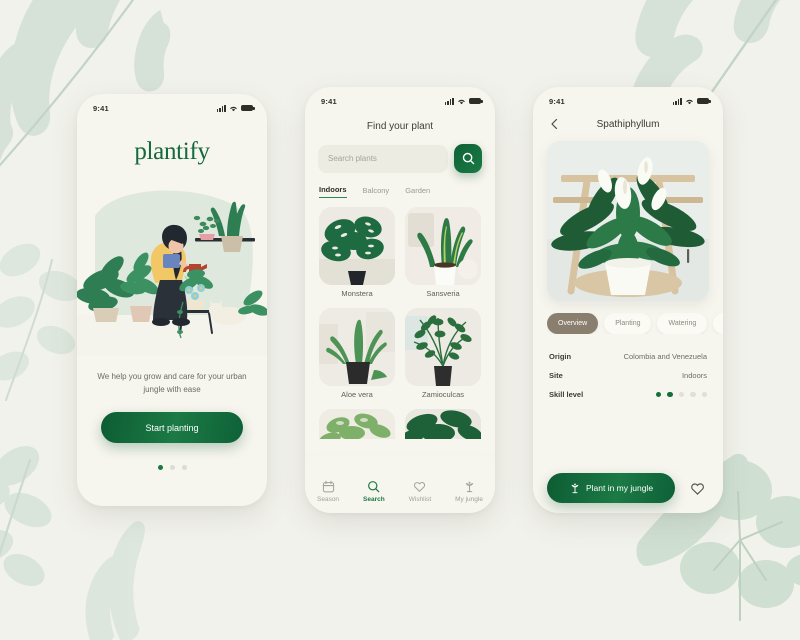  I want to click on calendar-icon, so click(328, 486).